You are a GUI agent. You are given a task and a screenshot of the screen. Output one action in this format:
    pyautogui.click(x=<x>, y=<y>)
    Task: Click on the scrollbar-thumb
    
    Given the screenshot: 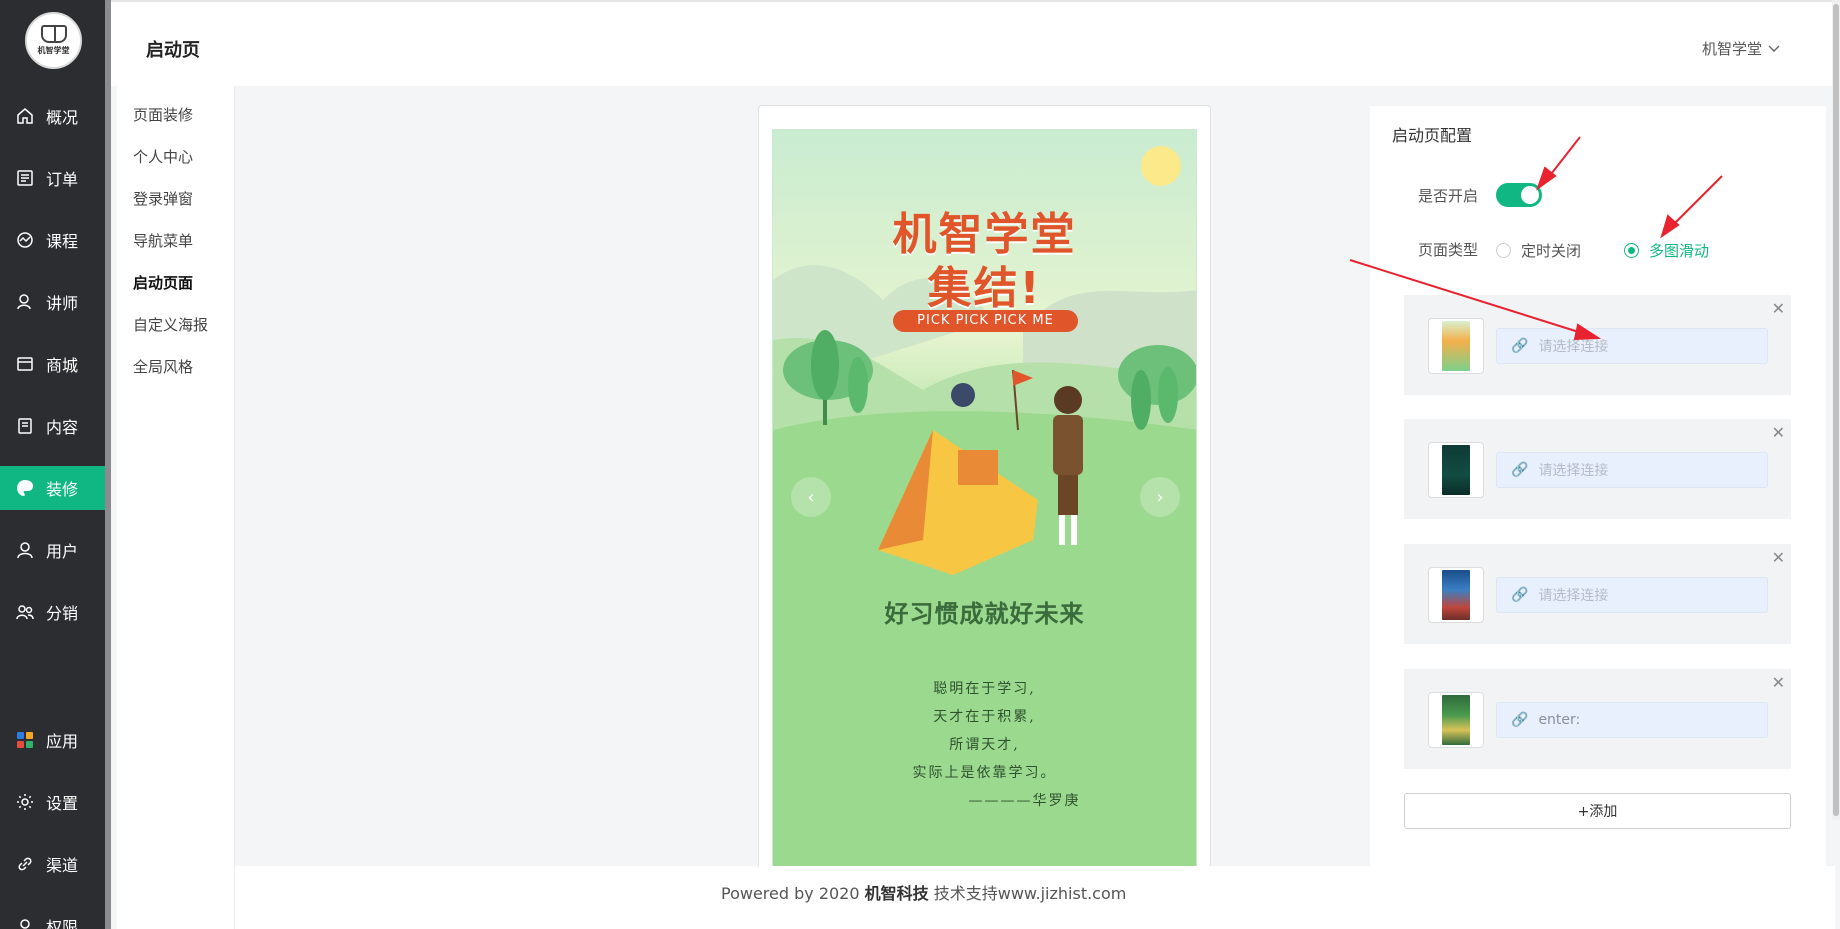 What is the action you would take?
    pyautogui.click(x=1836, y=410)
    